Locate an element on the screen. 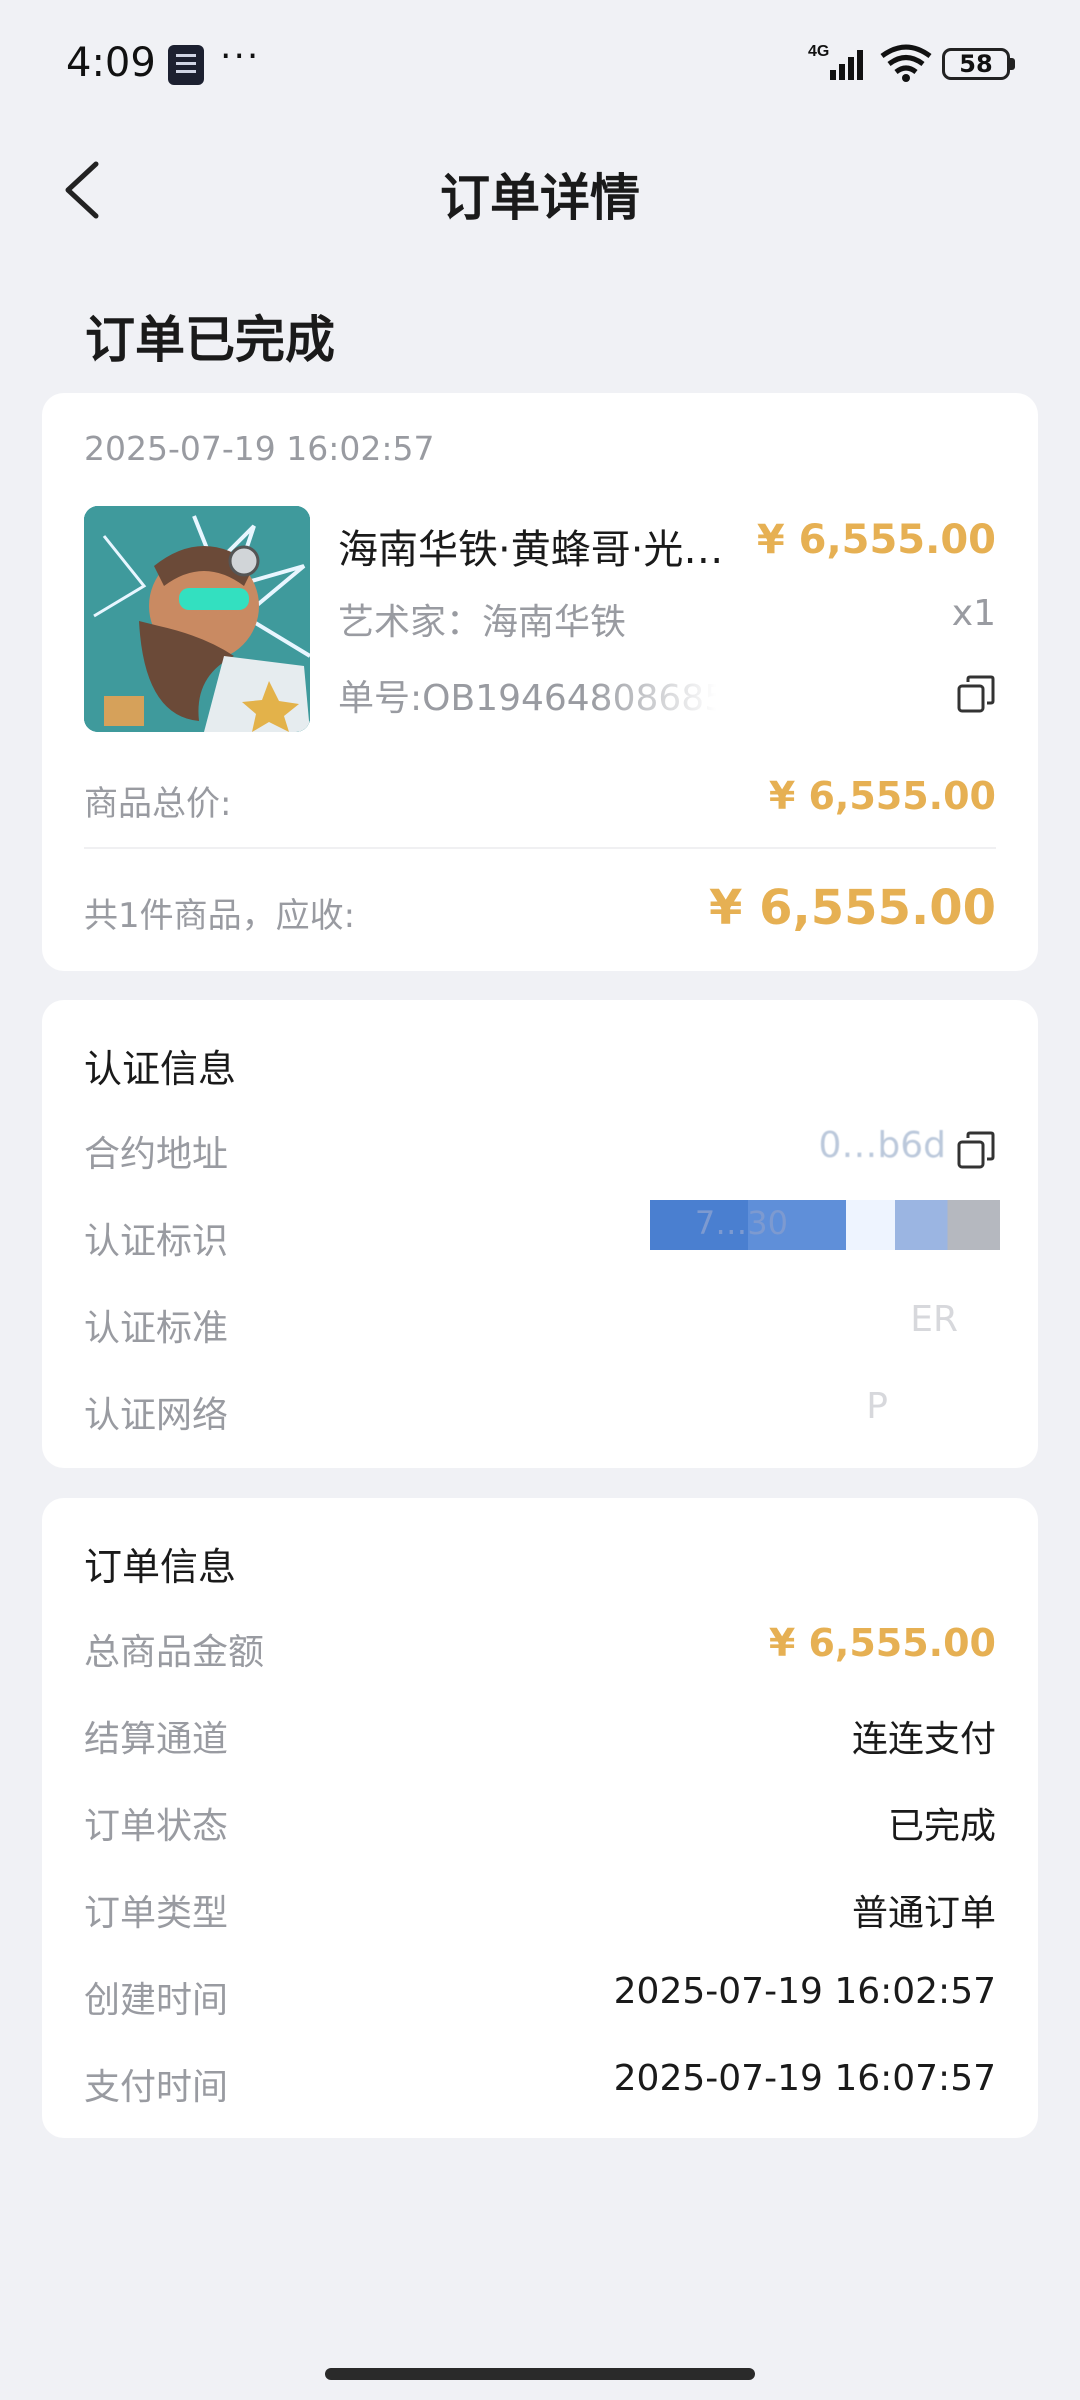  nav-bar: 订单详情 is located at coordinates (540, 190).